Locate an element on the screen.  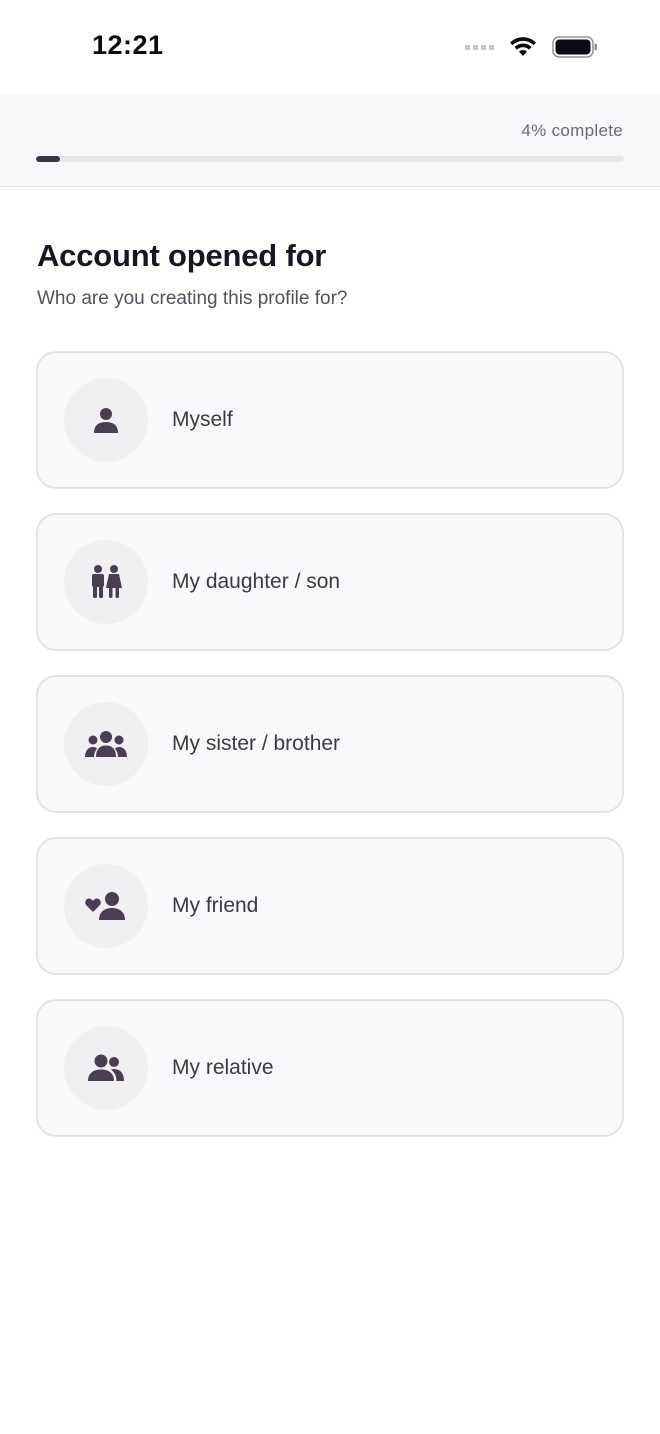
wifi-icon is located at coordinates (523, 46).